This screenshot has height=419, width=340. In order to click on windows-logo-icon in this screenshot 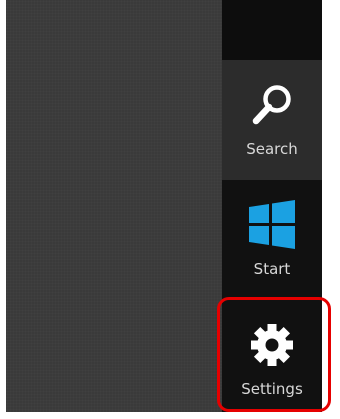, I will do `click(272, 225)`.